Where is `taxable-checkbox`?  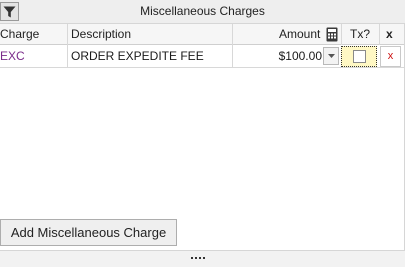 taxable-checkbox is located at coordinates (359, 56).